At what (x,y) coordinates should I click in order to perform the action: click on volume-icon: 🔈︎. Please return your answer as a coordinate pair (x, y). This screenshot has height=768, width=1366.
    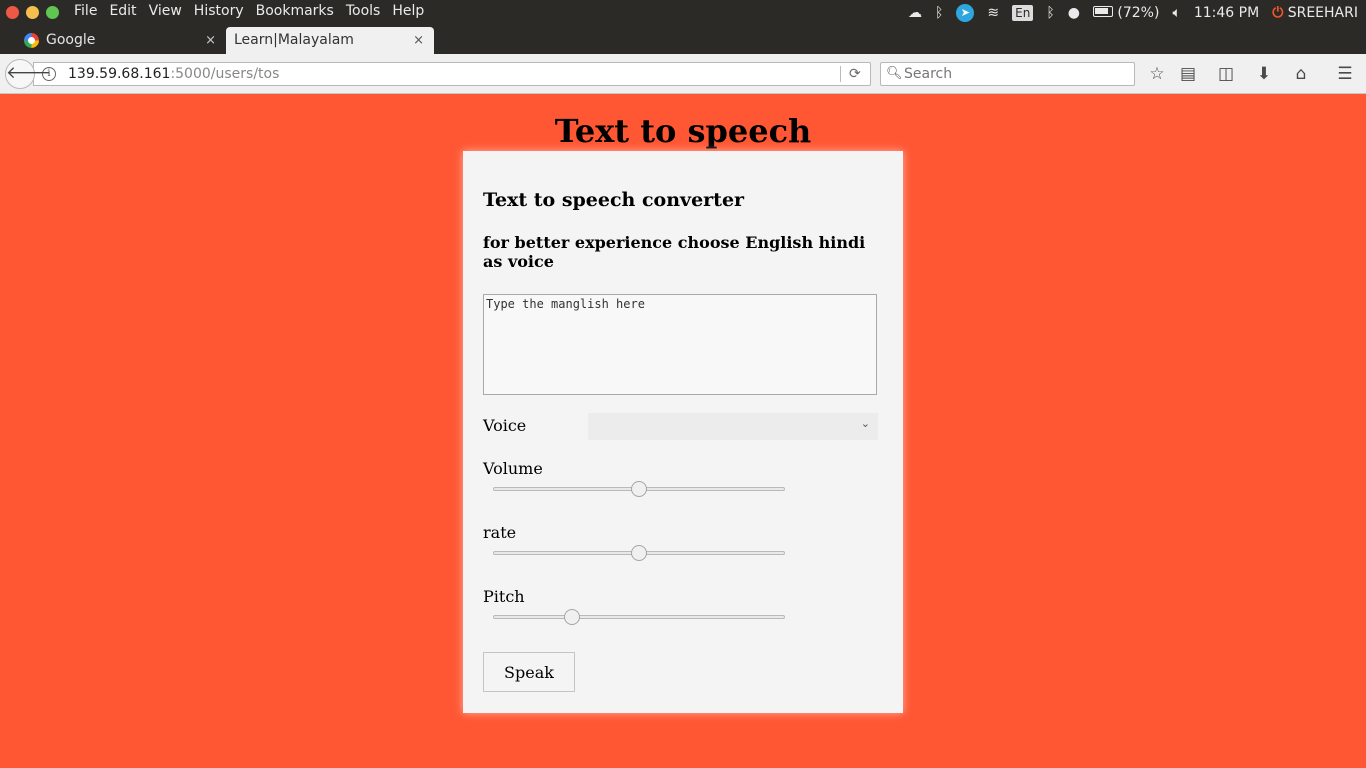
    Looking at the image, I should click on (1176, 13).